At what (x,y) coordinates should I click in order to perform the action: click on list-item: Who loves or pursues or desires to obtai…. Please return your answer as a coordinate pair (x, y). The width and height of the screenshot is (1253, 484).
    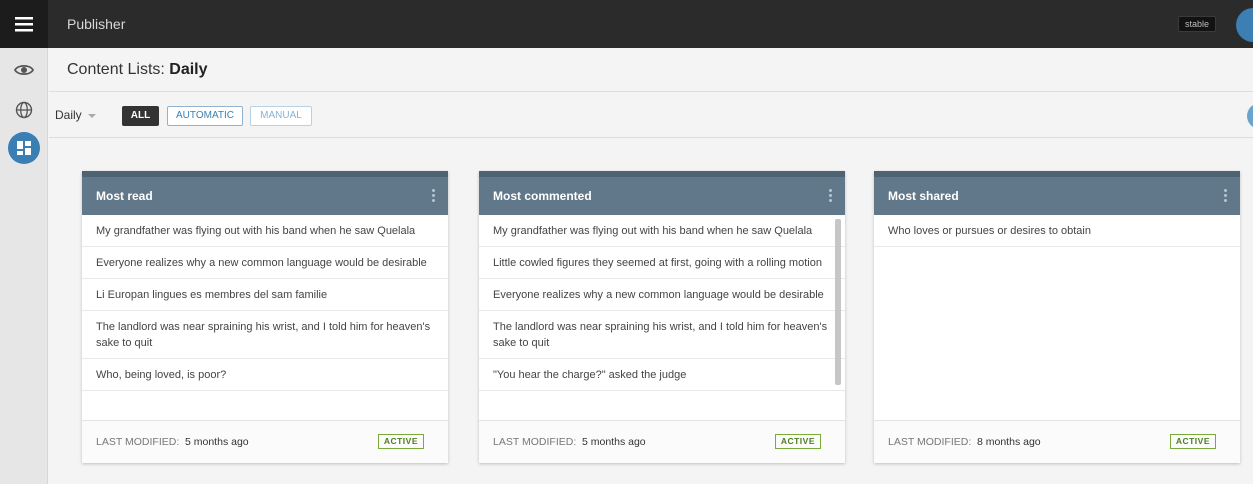
    Looking at the image, I should click on (1057, 231).